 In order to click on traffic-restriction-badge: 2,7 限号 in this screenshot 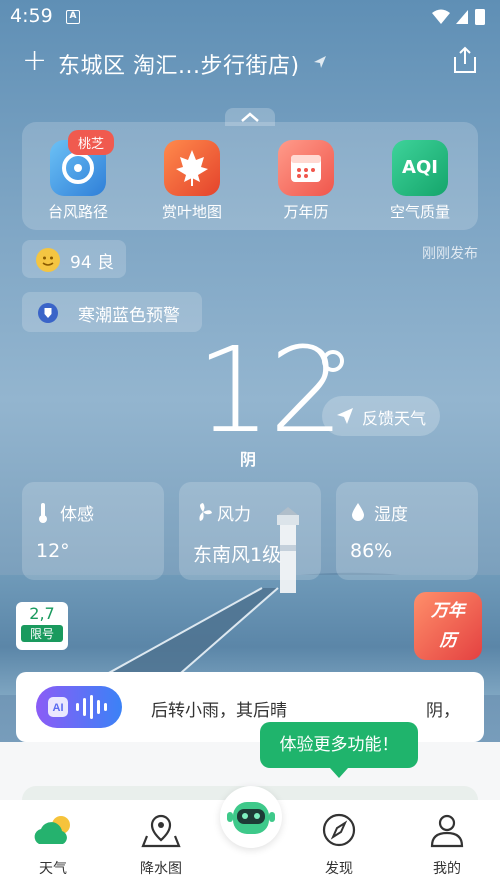, I will do `click(42, 626)`.